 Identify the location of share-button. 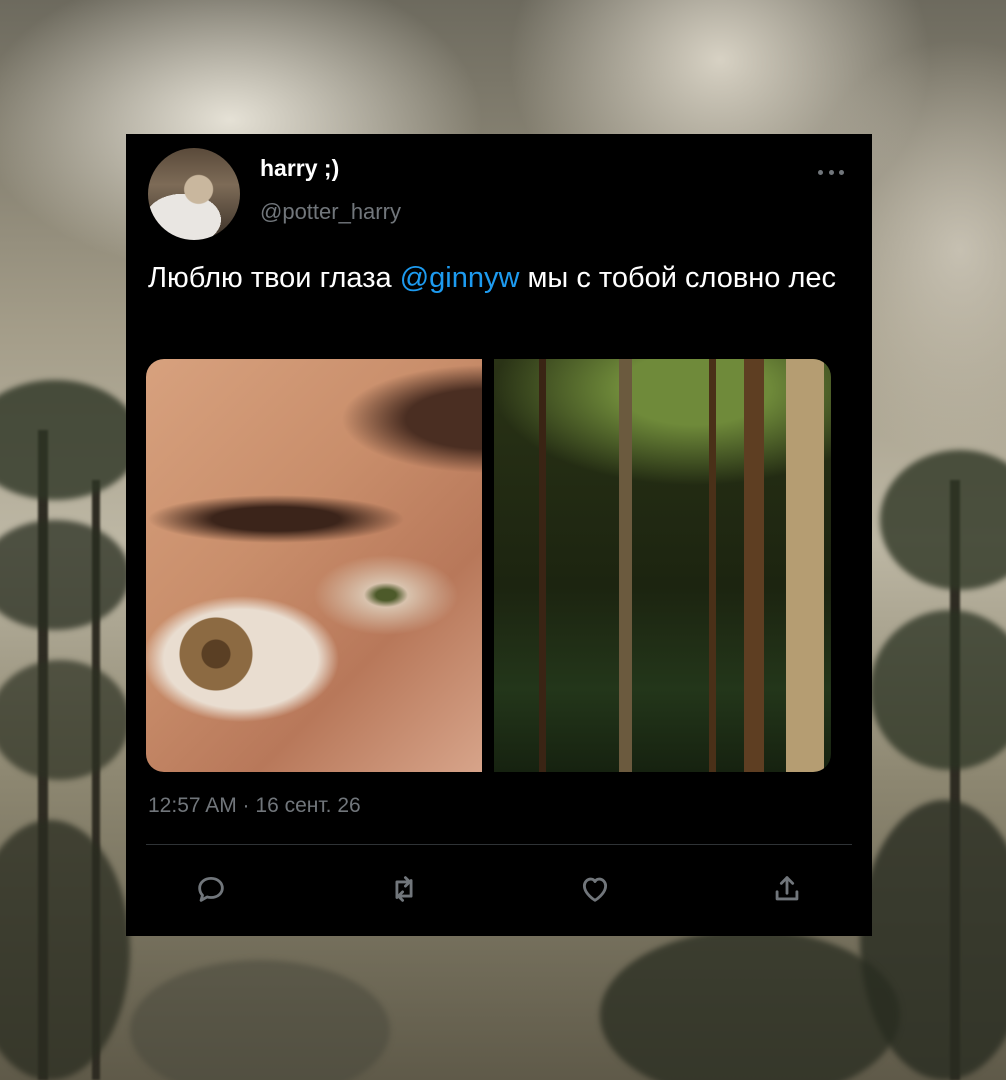
(787, 889).